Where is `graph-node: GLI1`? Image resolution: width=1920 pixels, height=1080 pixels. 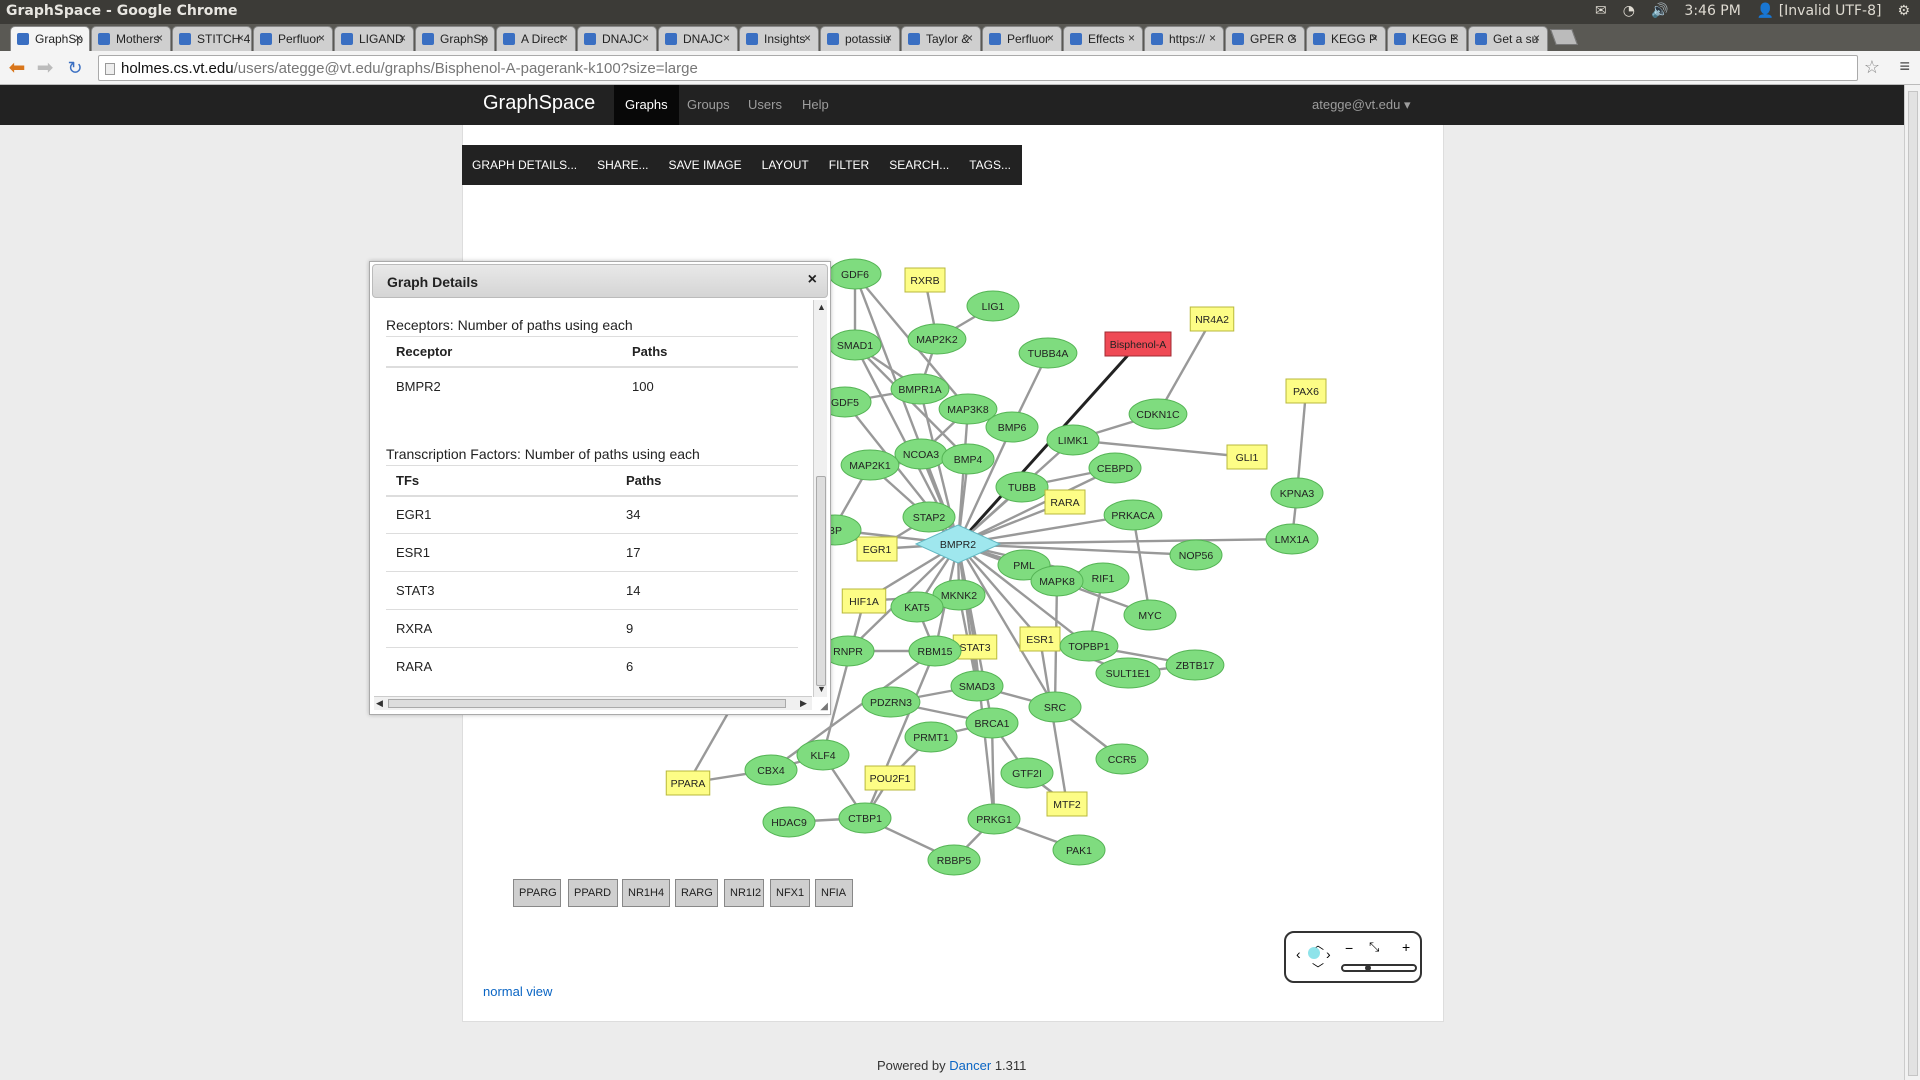 graph-node: GLI1 is located at coordinates (1247, 457).